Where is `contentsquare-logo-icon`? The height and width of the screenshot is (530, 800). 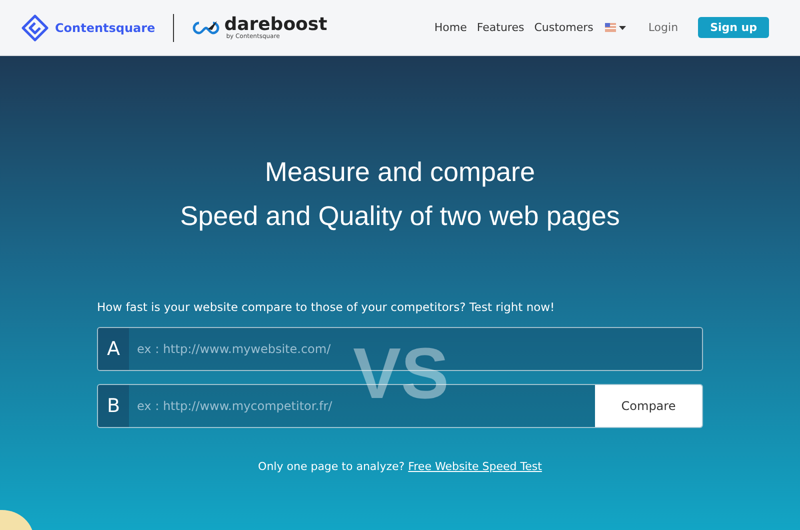 contentsquare-logo-icon is located at coordinates (35, 28).